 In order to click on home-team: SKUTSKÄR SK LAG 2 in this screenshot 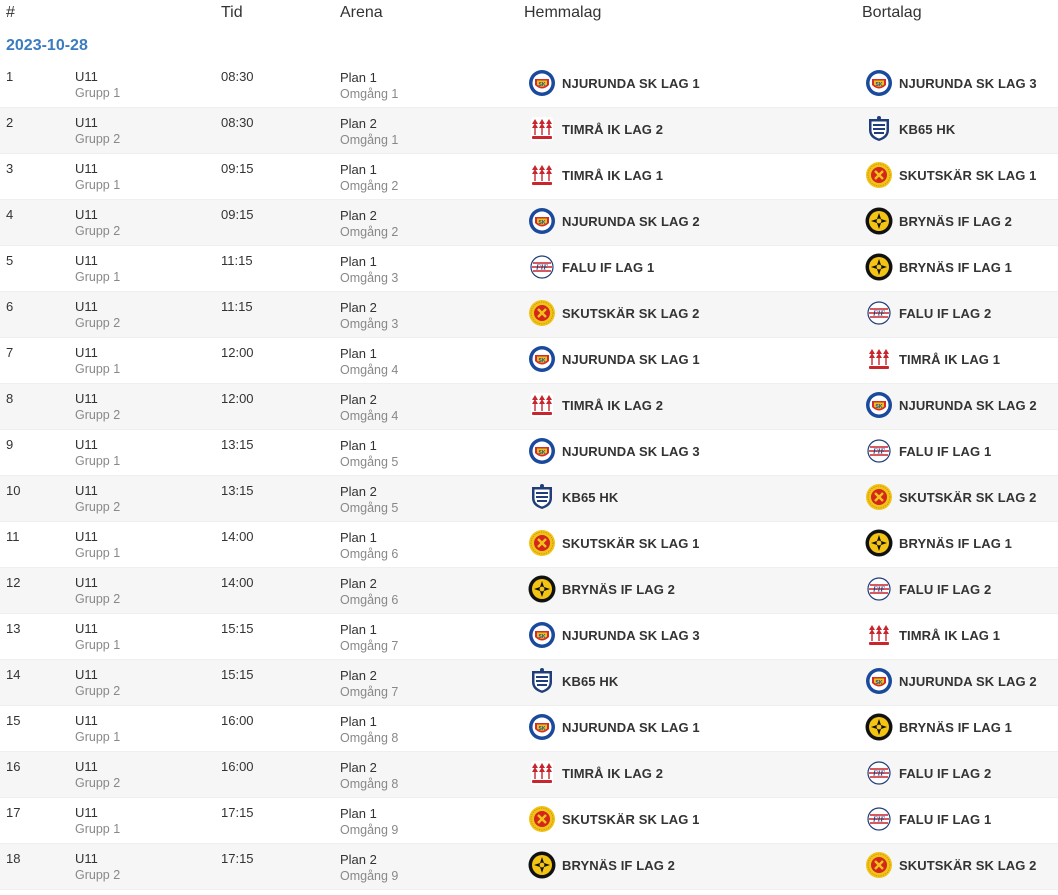, I will do `click(614, 313)`.